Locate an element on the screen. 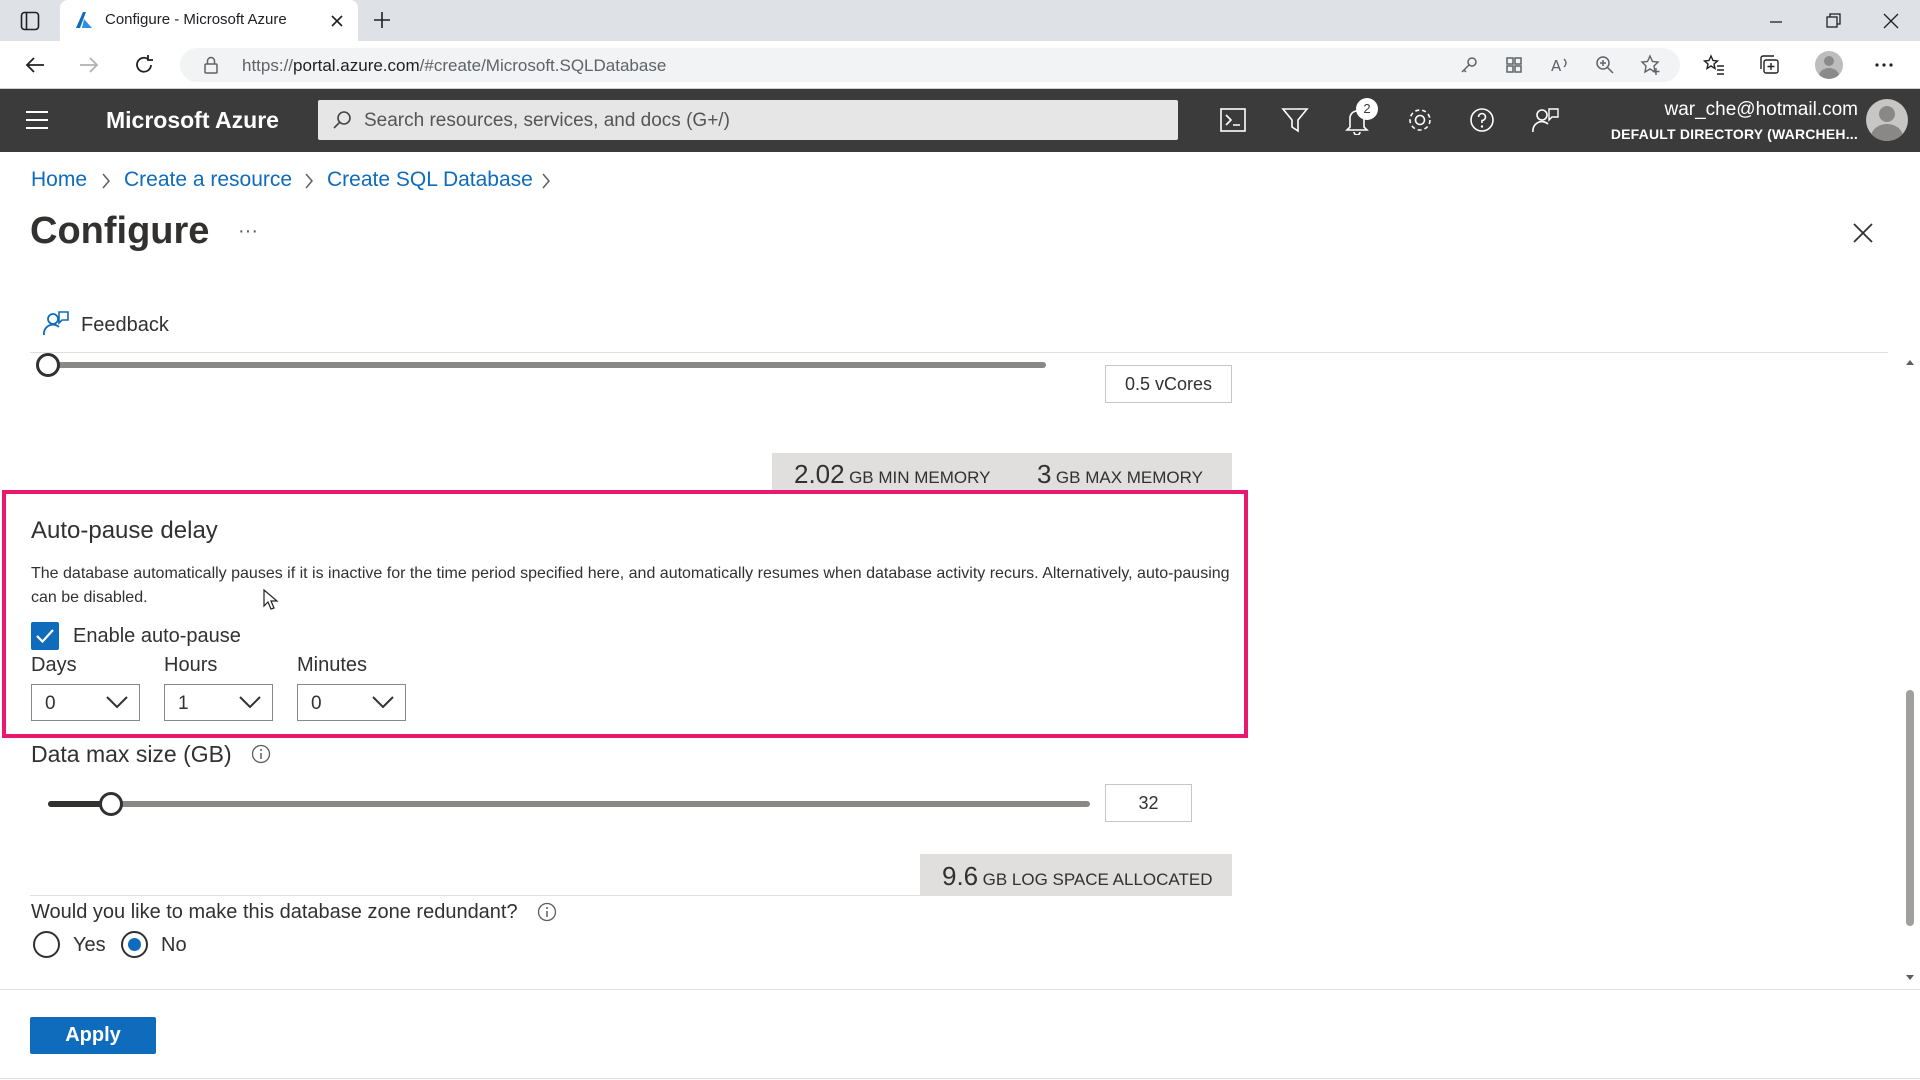  log-space-value: 9.6 is located at coordinates (960, 876).